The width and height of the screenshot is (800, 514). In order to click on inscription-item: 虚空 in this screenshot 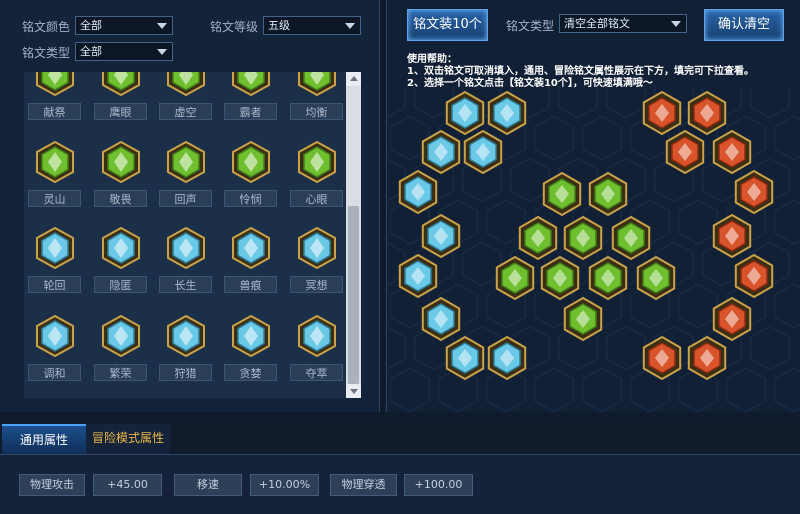, I will do `click(185, 98)`.